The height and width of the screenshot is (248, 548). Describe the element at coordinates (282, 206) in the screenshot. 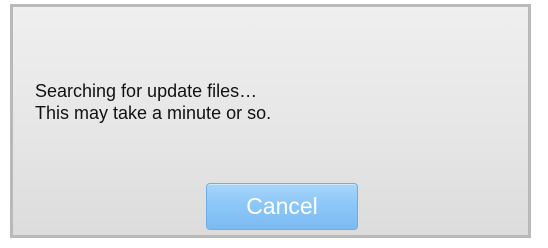

I see `cancel-button: Cancel` at that location.